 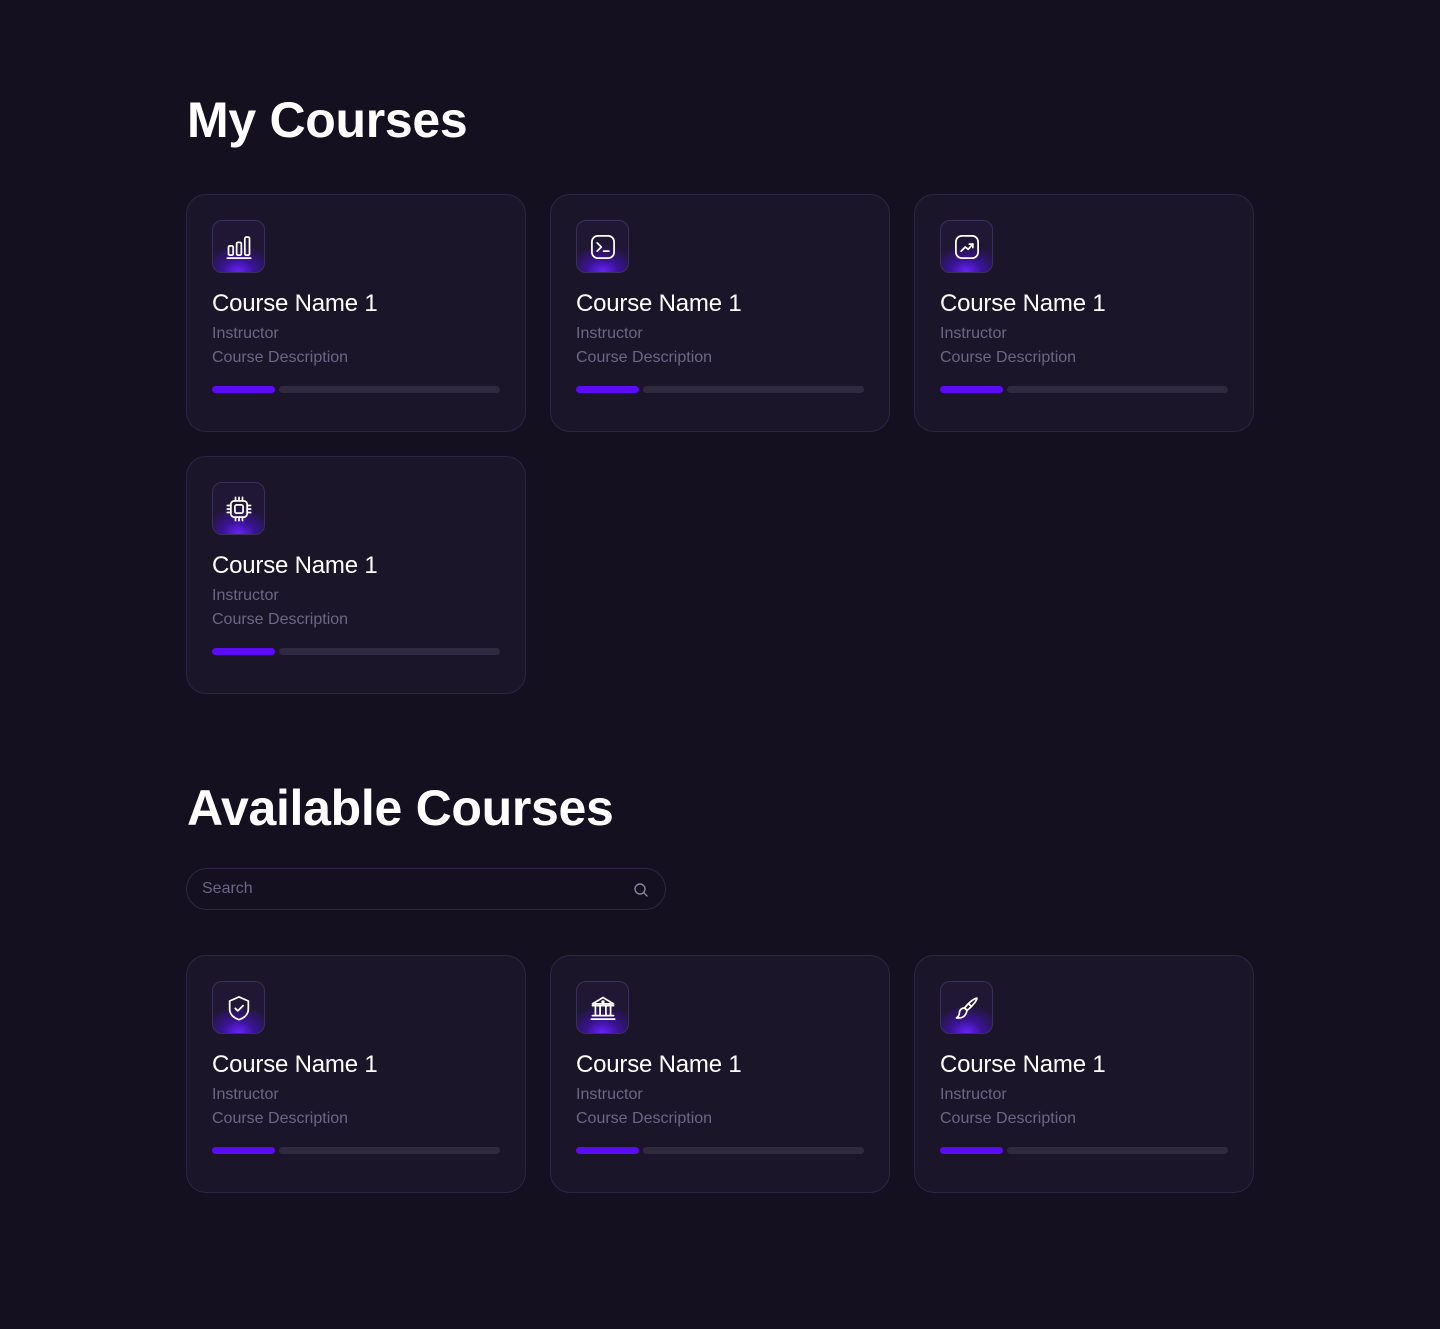 I want to click on cpu-chip-icon, so click(x=238, y=508).